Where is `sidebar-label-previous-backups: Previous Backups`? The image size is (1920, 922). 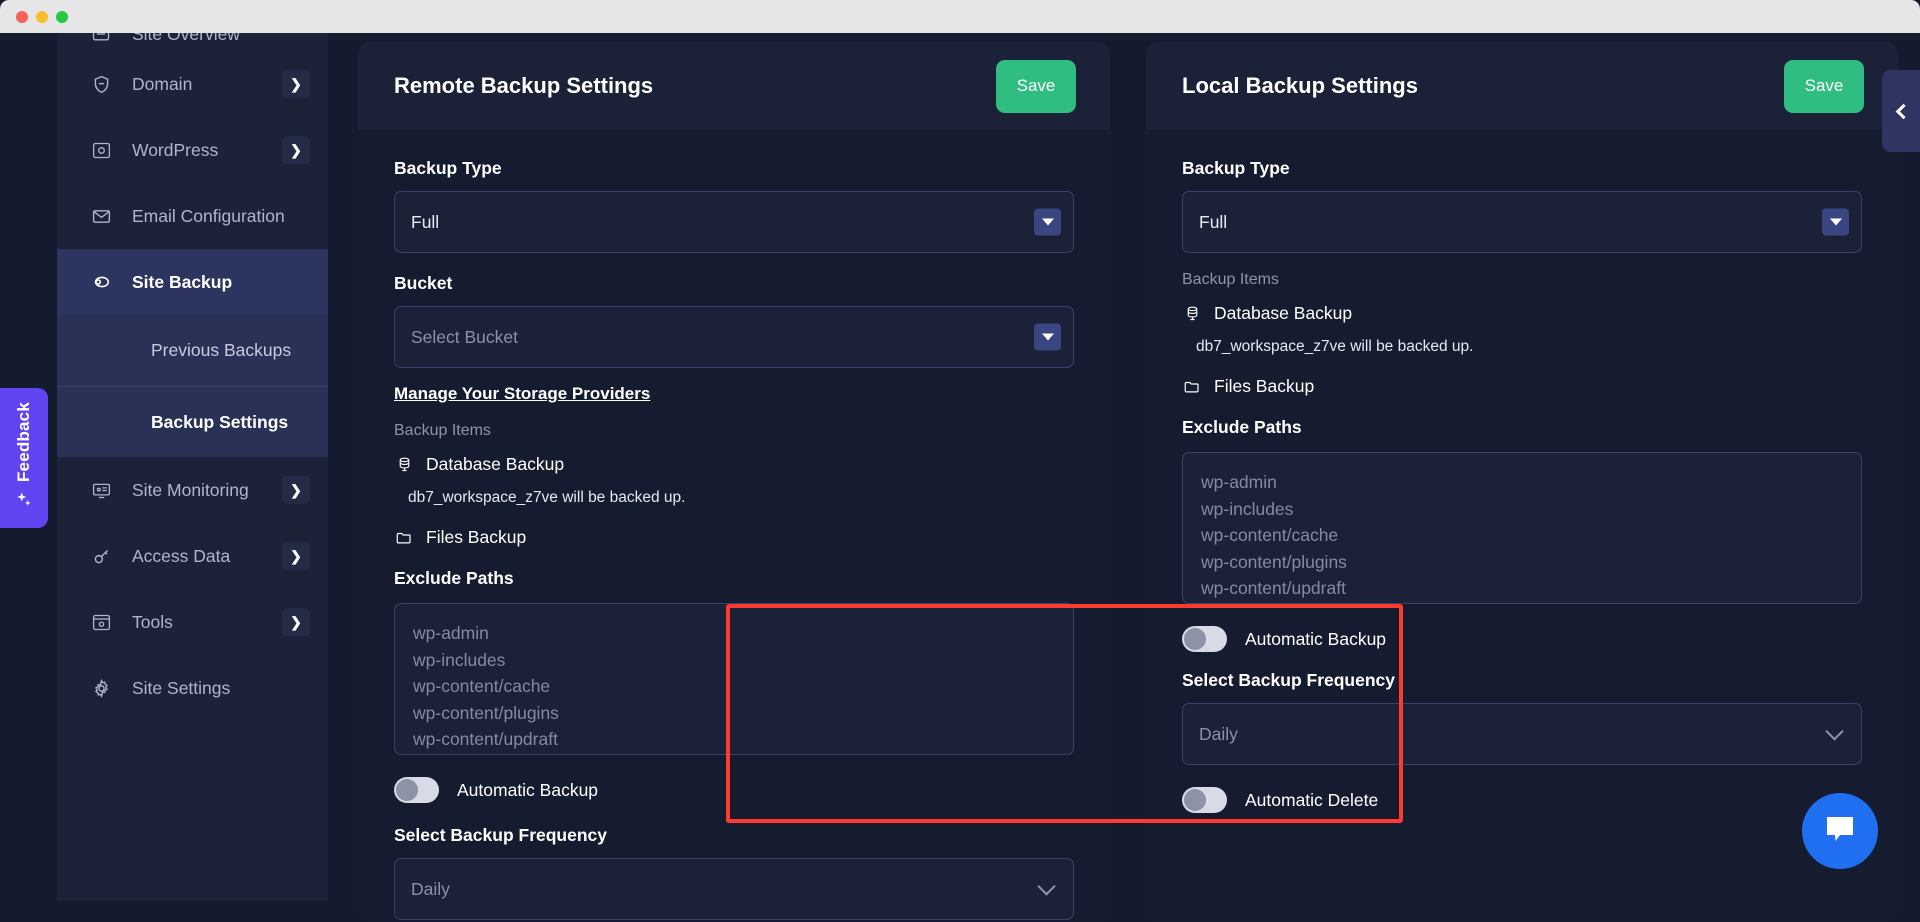 sidebar-label-previous-backups: Previous Backups is located at coordinates (221, 350).